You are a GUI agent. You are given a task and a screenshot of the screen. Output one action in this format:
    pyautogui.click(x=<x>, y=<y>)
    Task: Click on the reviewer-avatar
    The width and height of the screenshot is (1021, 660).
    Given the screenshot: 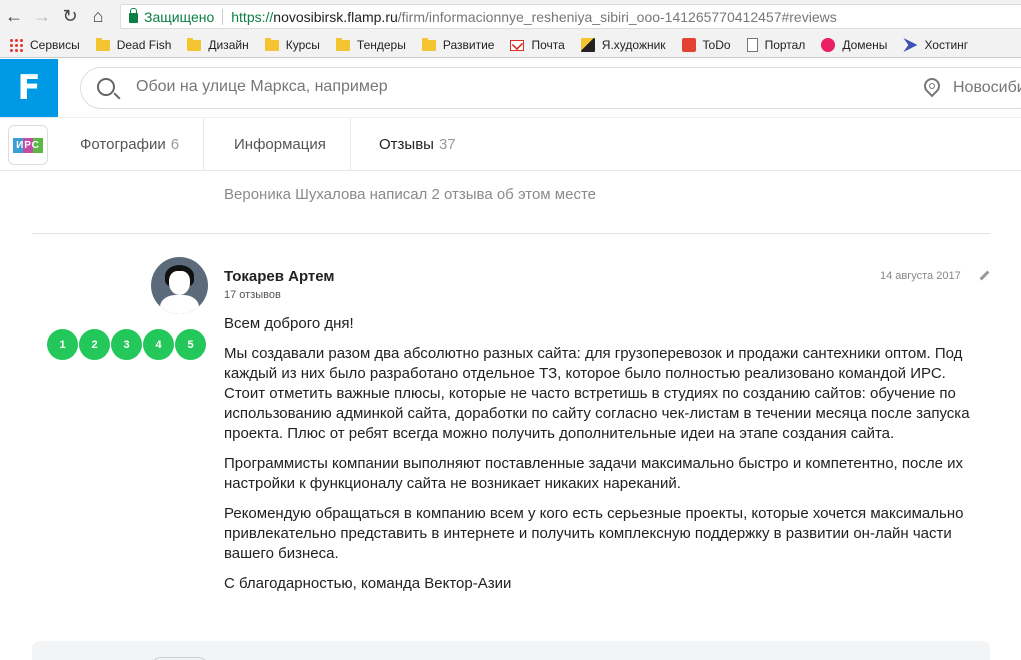 What is the action you would take?
    pyautogui.click(x=179, y=285)
    